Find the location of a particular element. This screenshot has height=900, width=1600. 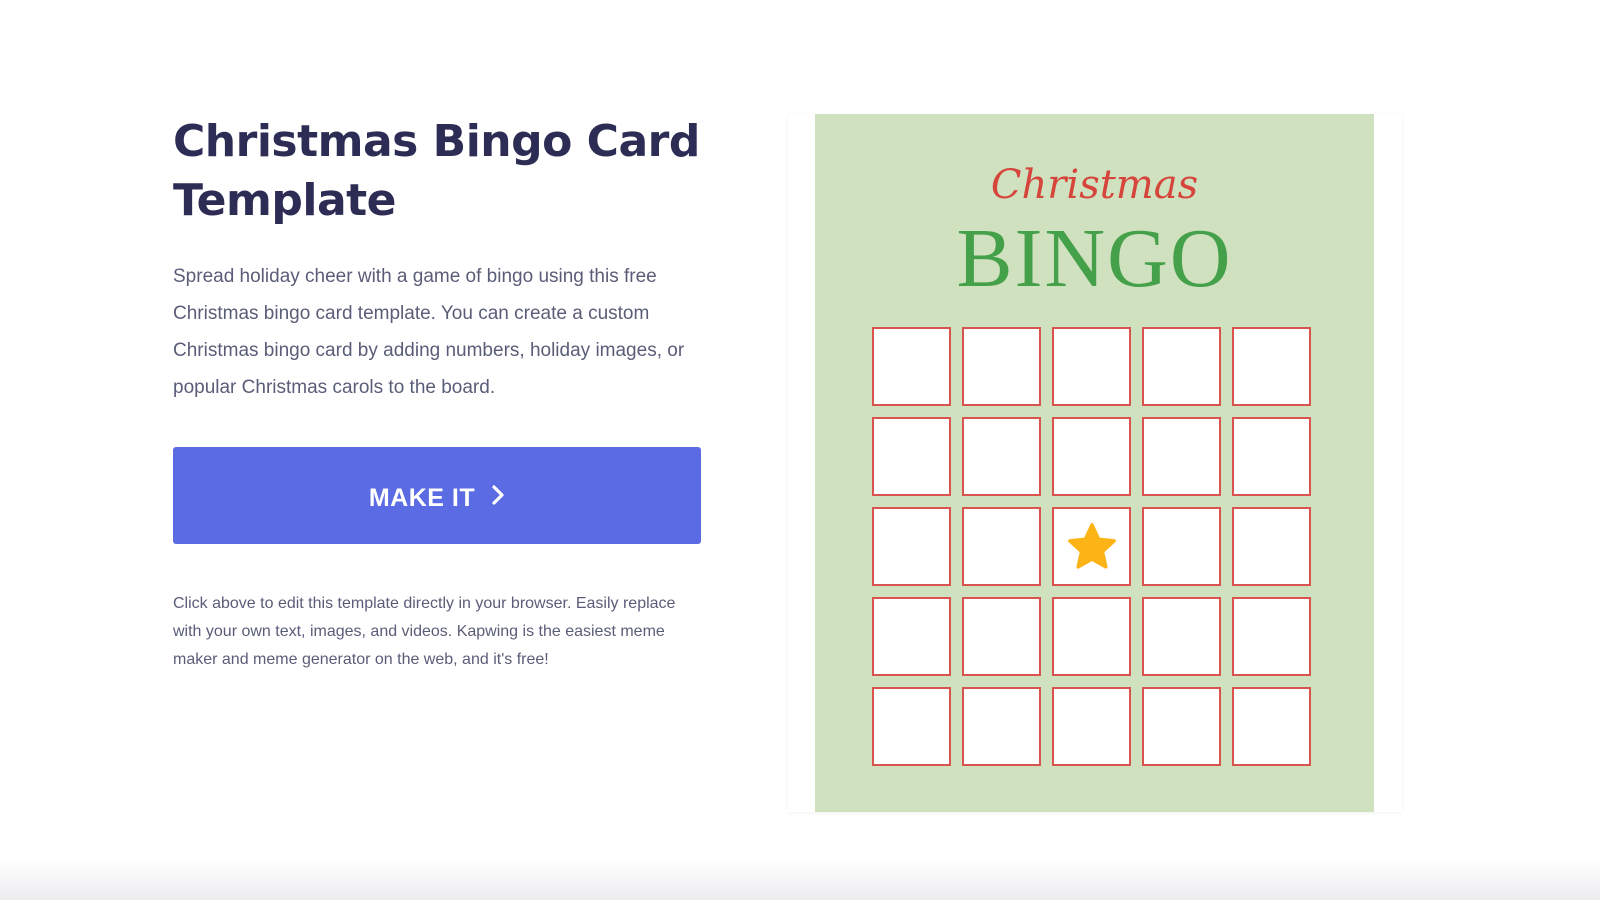

star-icon is located at coordinates (1091, 545).